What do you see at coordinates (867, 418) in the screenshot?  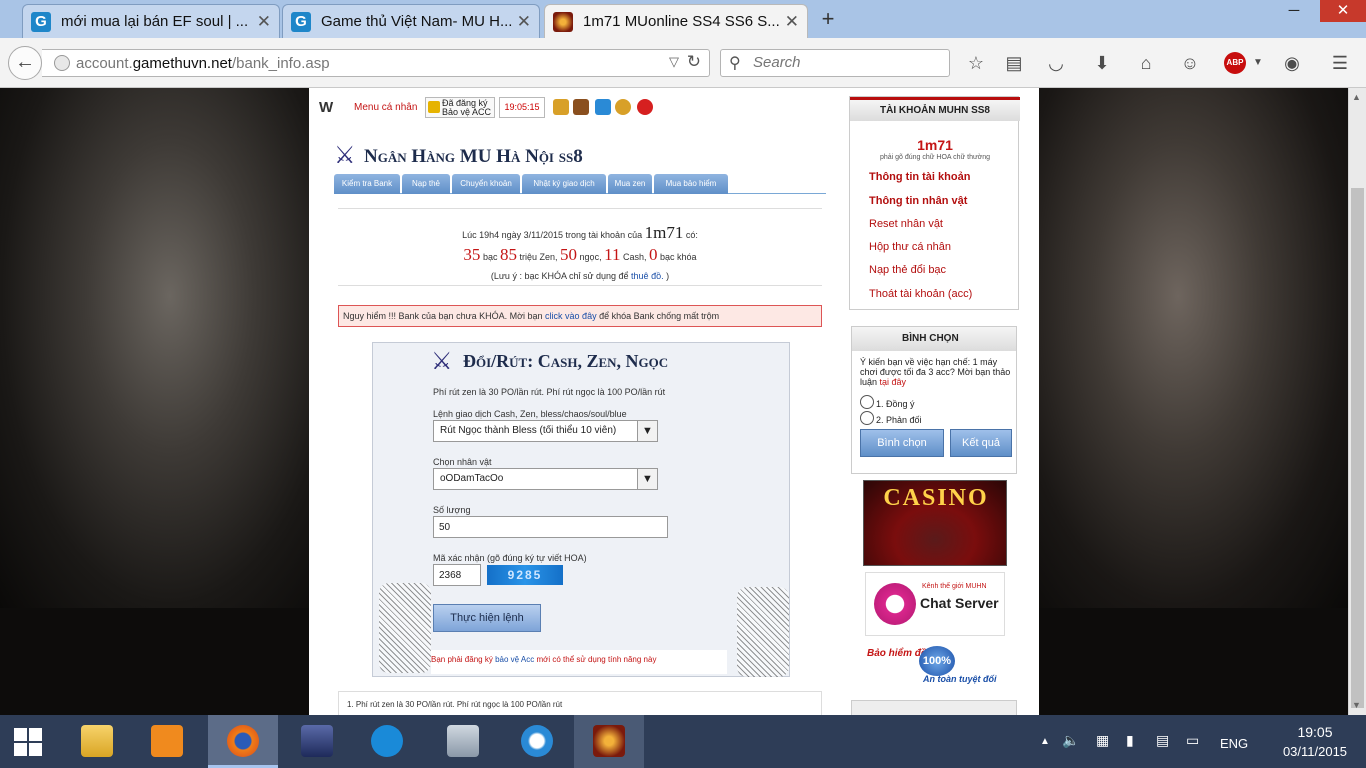 I see `option-disagree-radio` at bounding box center [867, 418].